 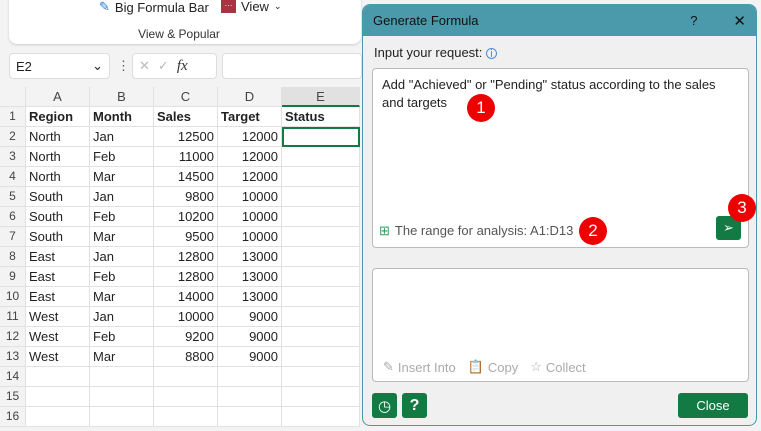 I want to click on view-button: ··· View ⌄, so click(x=251, y=7).